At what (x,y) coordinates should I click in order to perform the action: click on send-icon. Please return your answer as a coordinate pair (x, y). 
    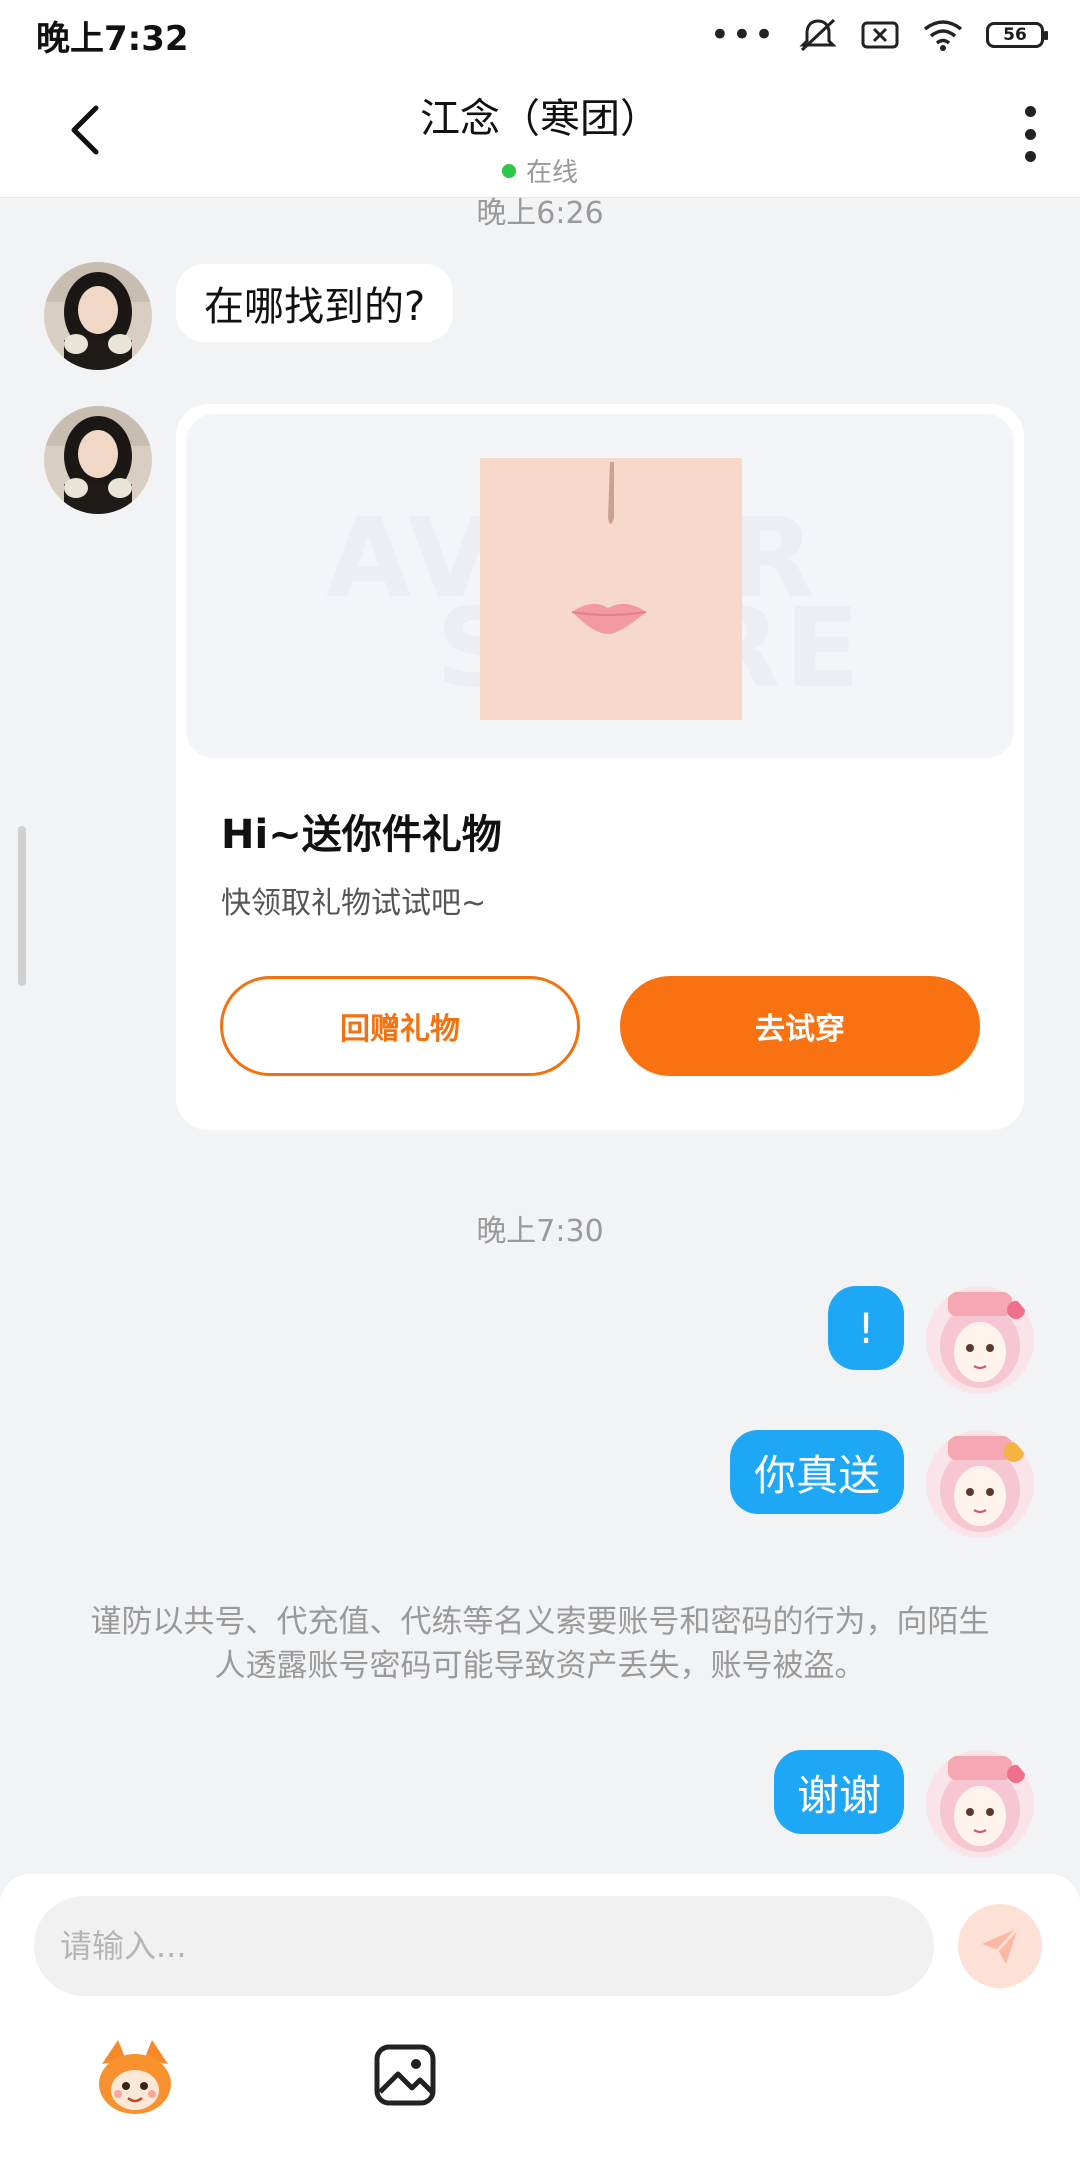
    Looking at the image, I should click on (1001, 1945).